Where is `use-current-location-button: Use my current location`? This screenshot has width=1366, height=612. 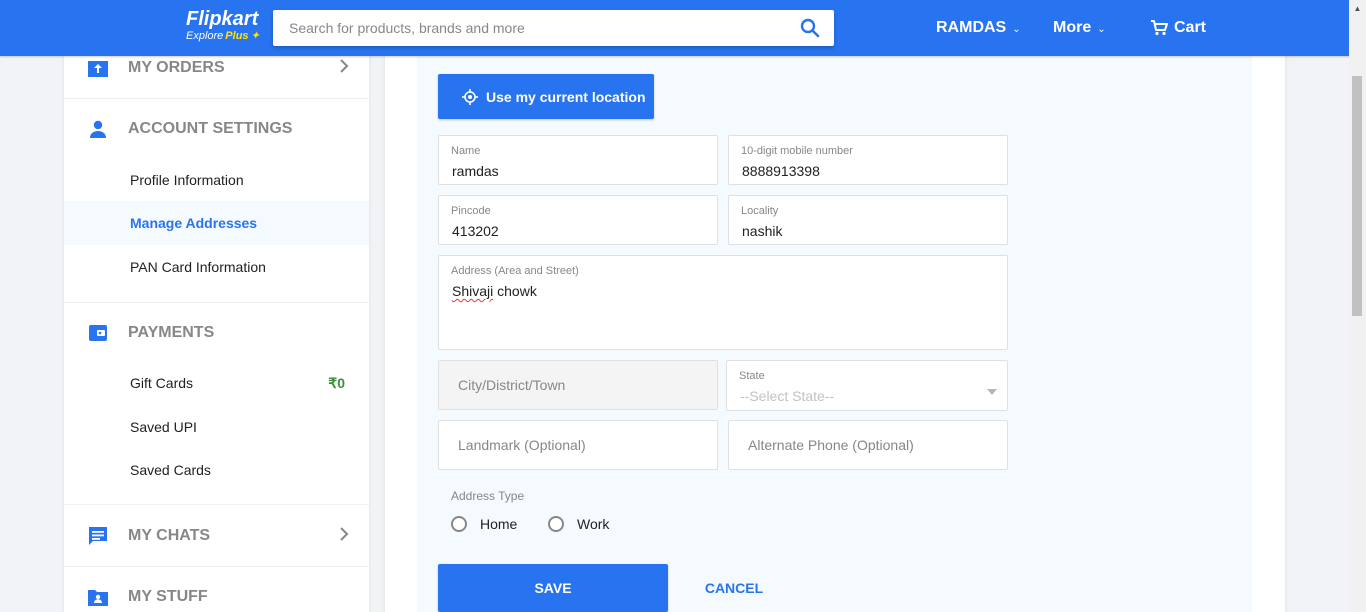 use-current-location-button: Use my current location is located at coordinates (546, 96).